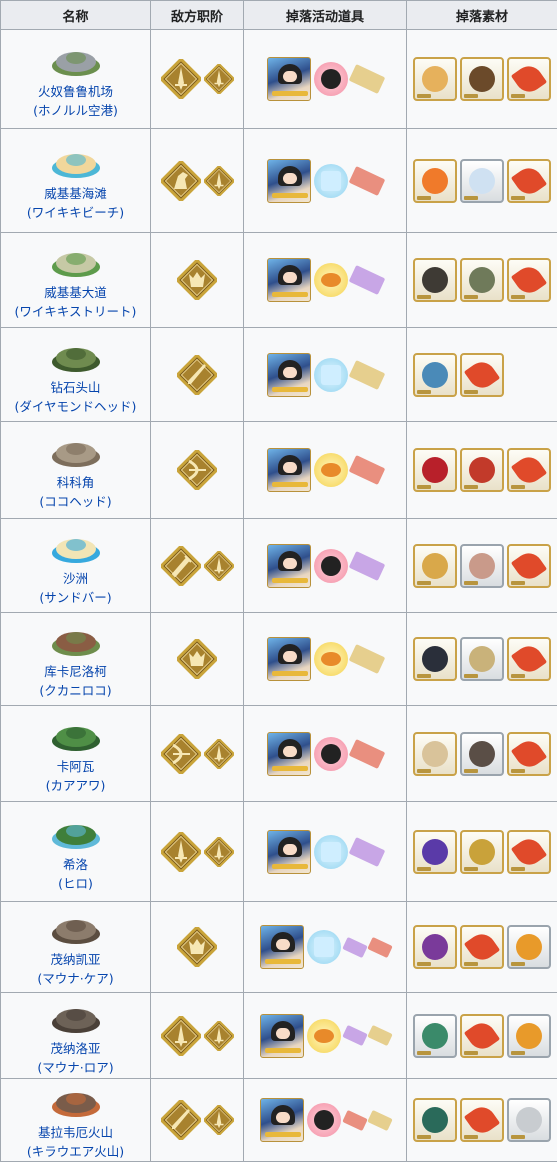 The image size is (557, 1163). Describe the element at coordinates (435, 280) in the screenshot. I see `cauldron-material-icon` at that location.